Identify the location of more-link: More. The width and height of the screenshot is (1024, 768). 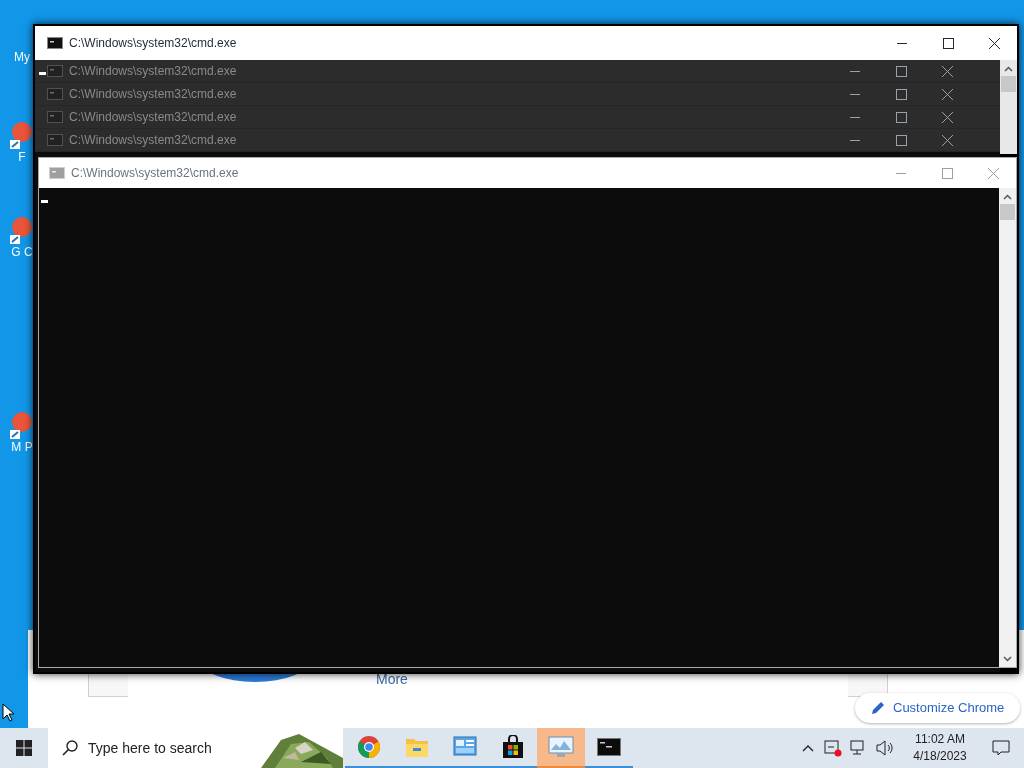
(392, 679).